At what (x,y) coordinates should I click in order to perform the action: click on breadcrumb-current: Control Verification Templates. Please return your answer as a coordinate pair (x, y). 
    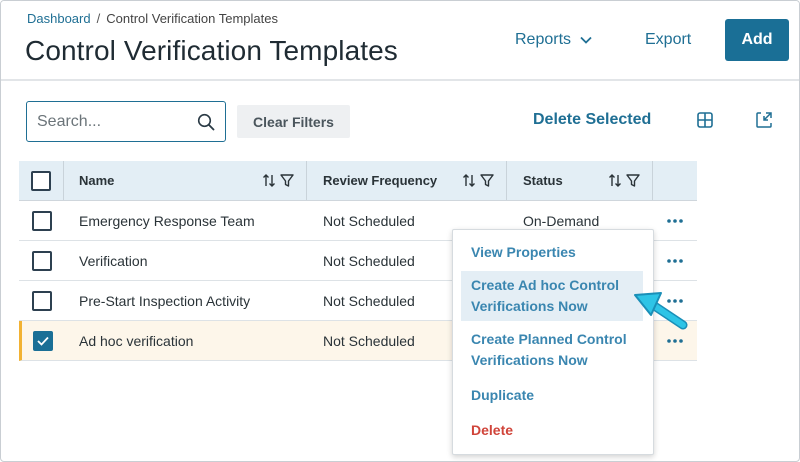
    Looking at the image, I should click on (192, 18).